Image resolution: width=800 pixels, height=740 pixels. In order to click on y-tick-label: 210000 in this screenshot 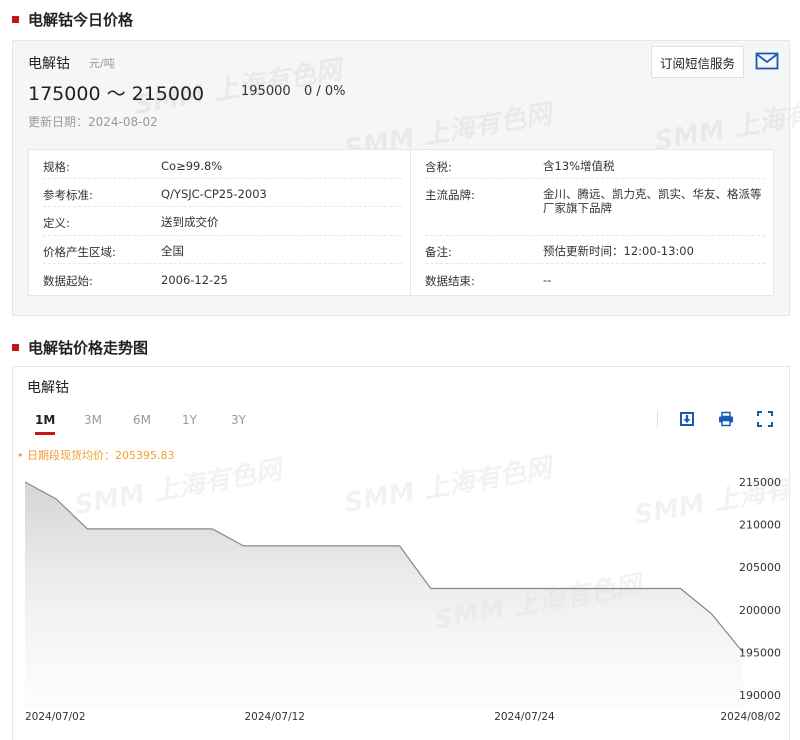, I will do `click(760, 525)`.